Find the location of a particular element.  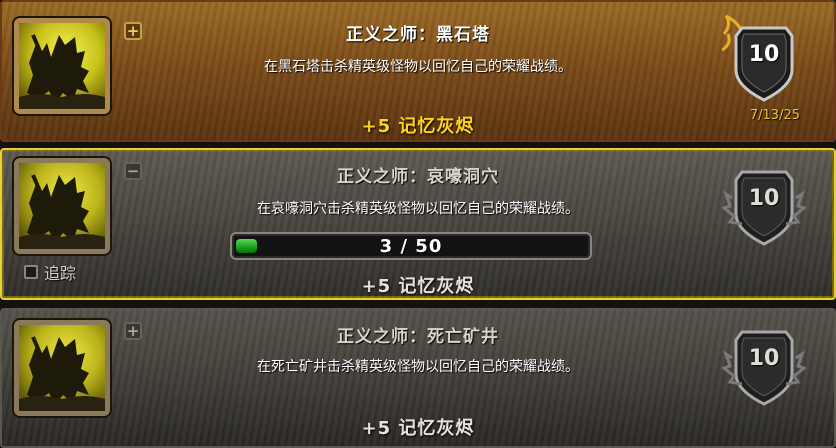

track-label: 追踪 is located at coordinates (60, 273).